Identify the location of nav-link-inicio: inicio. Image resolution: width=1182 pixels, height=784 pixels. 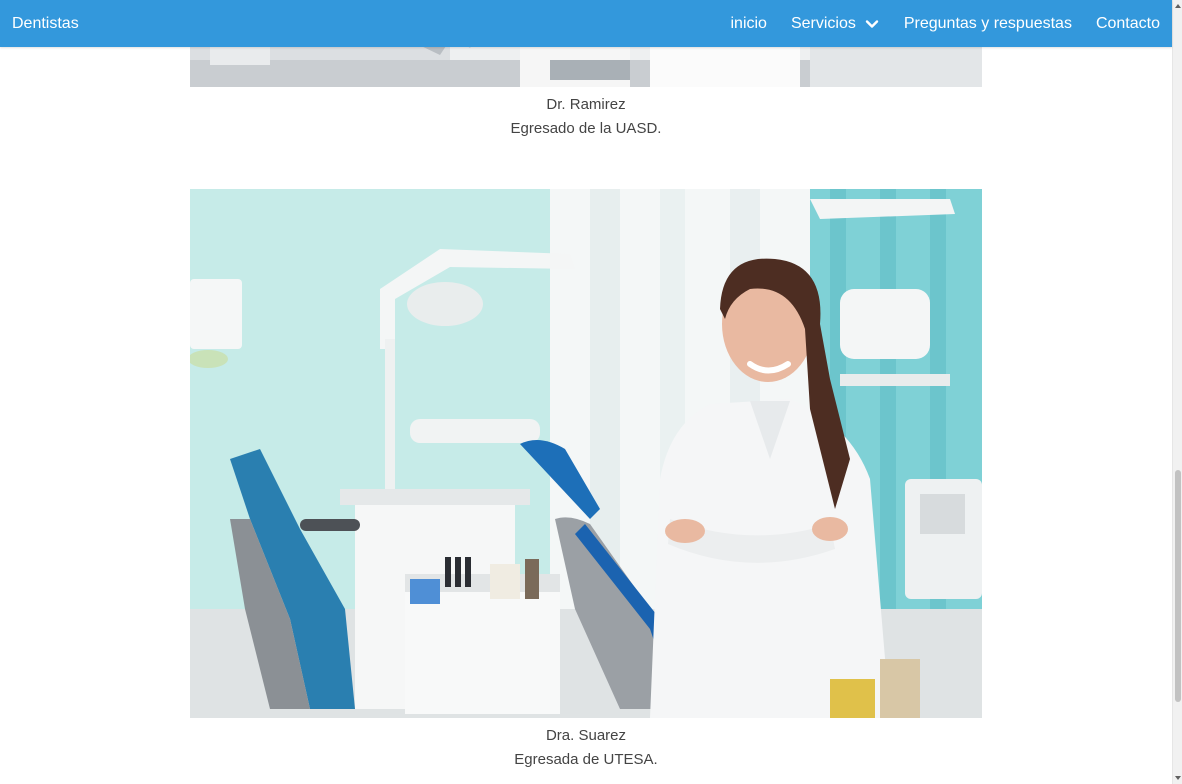
(748, 24).